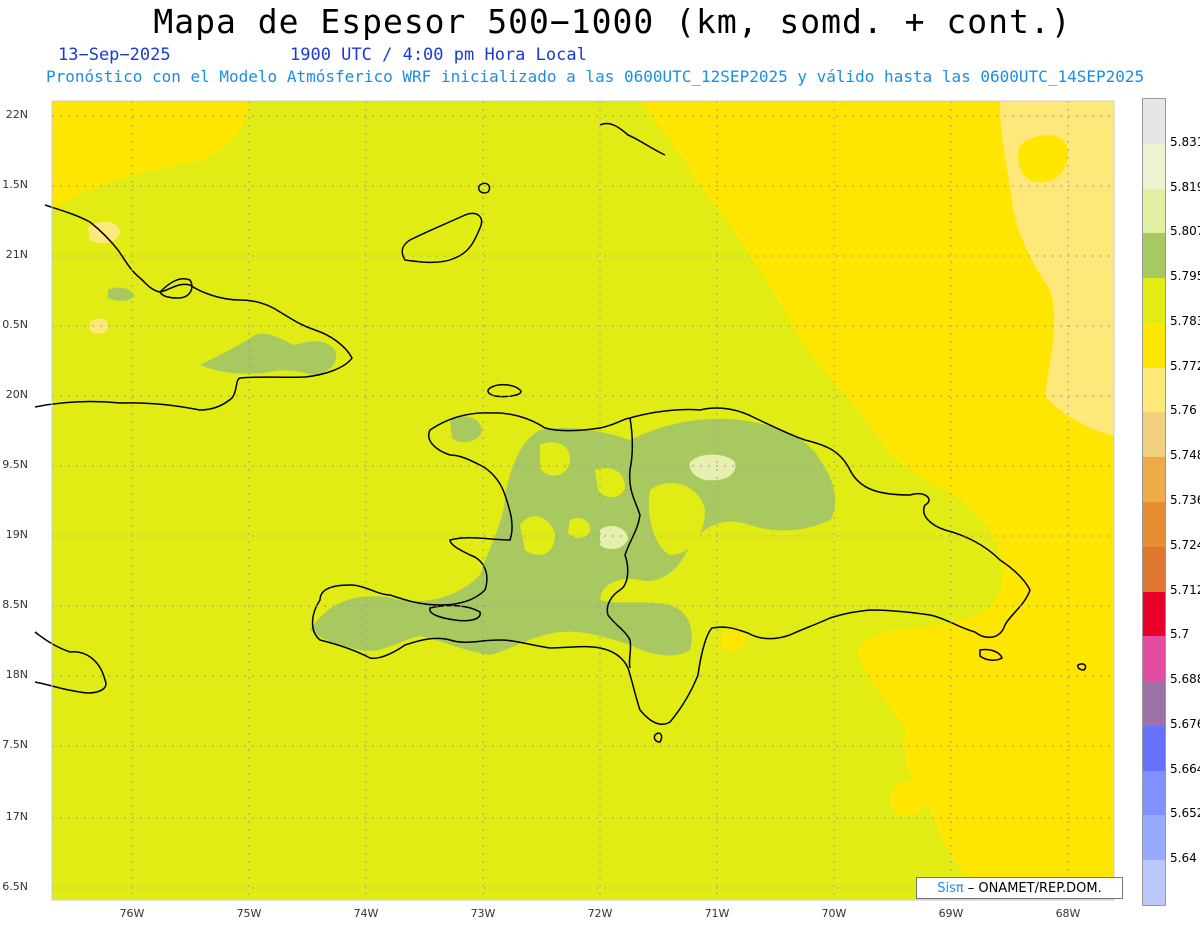  Describe the element at coordinates (1185, 589) in the screenshot. I see `legend-label: 5.712` at that location.